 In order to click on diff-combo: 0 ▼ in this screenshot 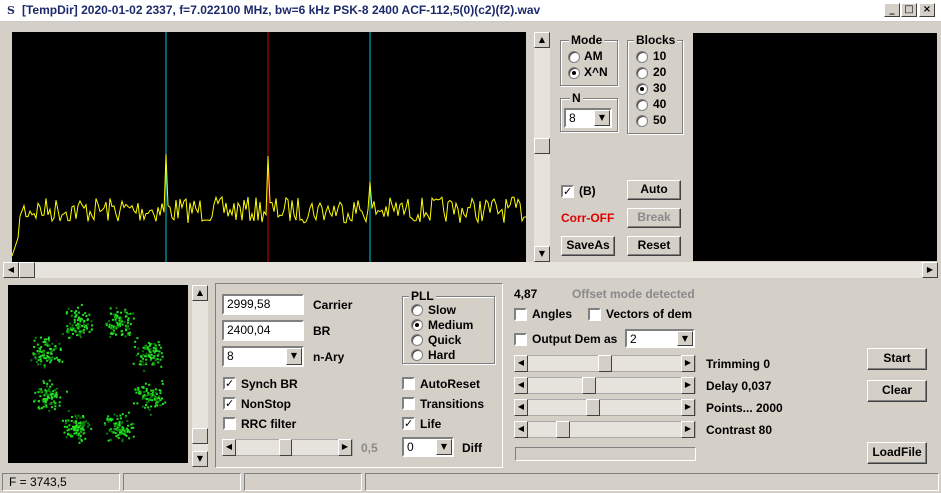, I will do `click(428, 447)`.